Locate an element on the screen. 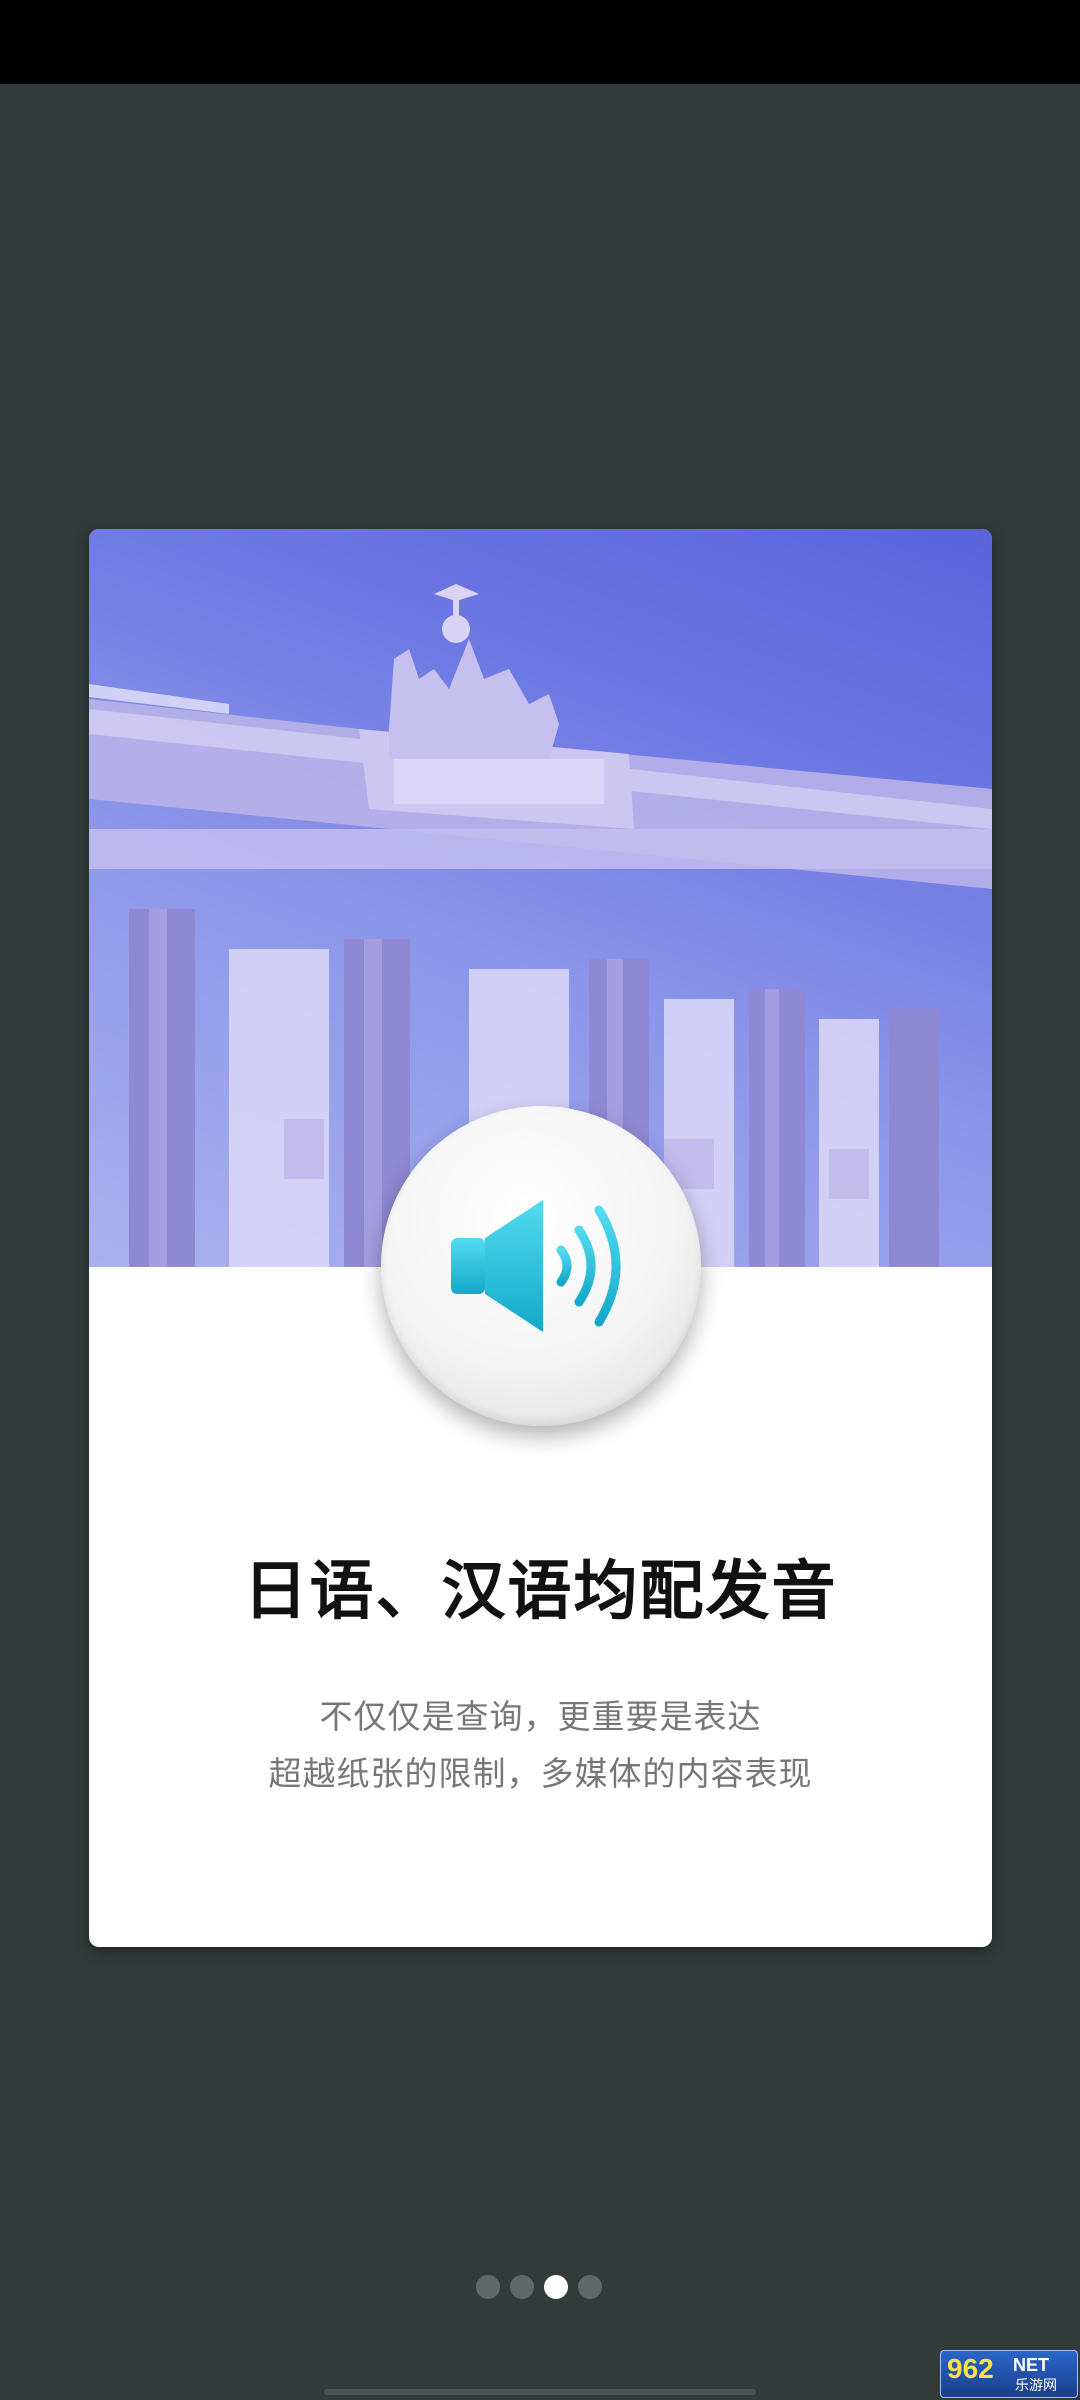 This screenshot has width=1080, height=2400. site-watermark-logo: 962 NET 乐游网 is located at coordinates (1009, 2374).